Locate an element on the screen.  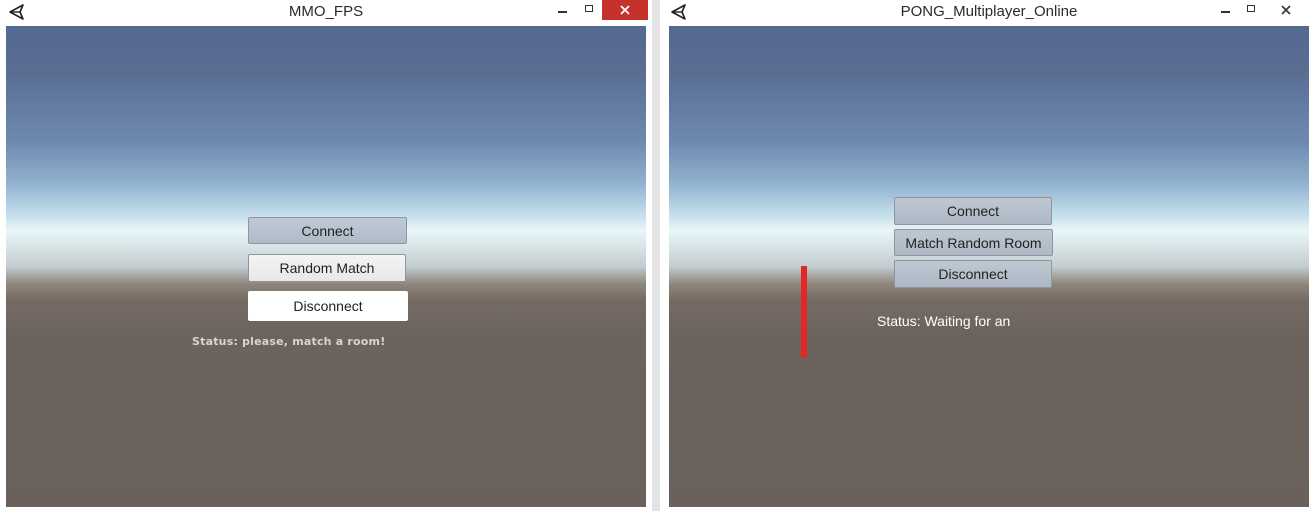
match-random-room-button: Match Random Room is located at coordinates (973, 242).